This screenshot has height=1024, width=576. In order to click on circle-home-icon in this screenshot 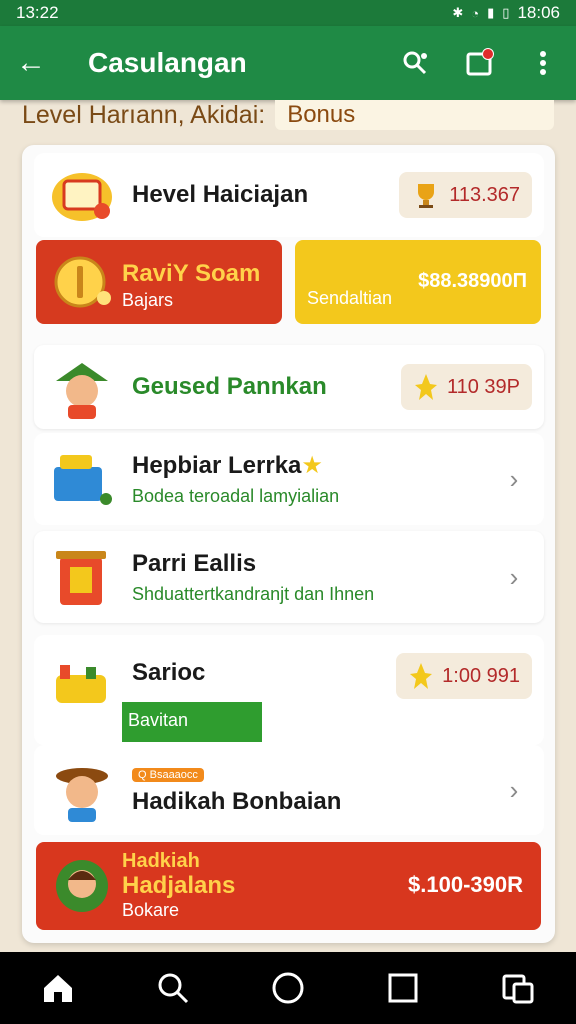, I will do `click(288, 988)`.